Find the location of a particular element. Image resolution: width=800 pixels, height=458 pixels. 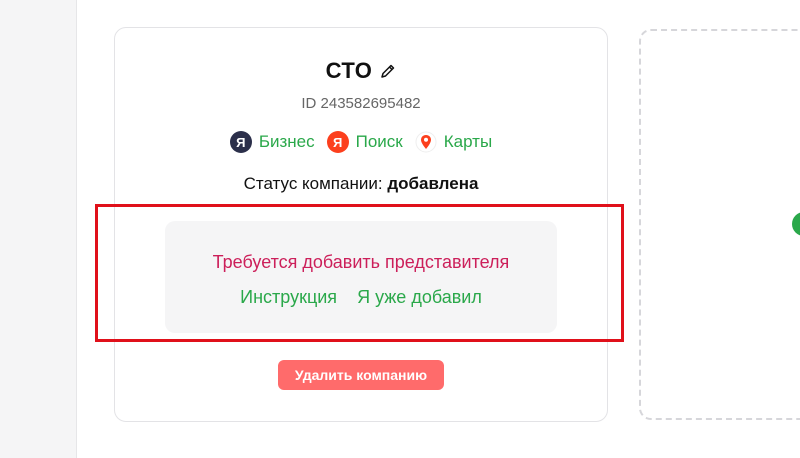

yandex-search-icon: Я is located at coordinates (337, 142).